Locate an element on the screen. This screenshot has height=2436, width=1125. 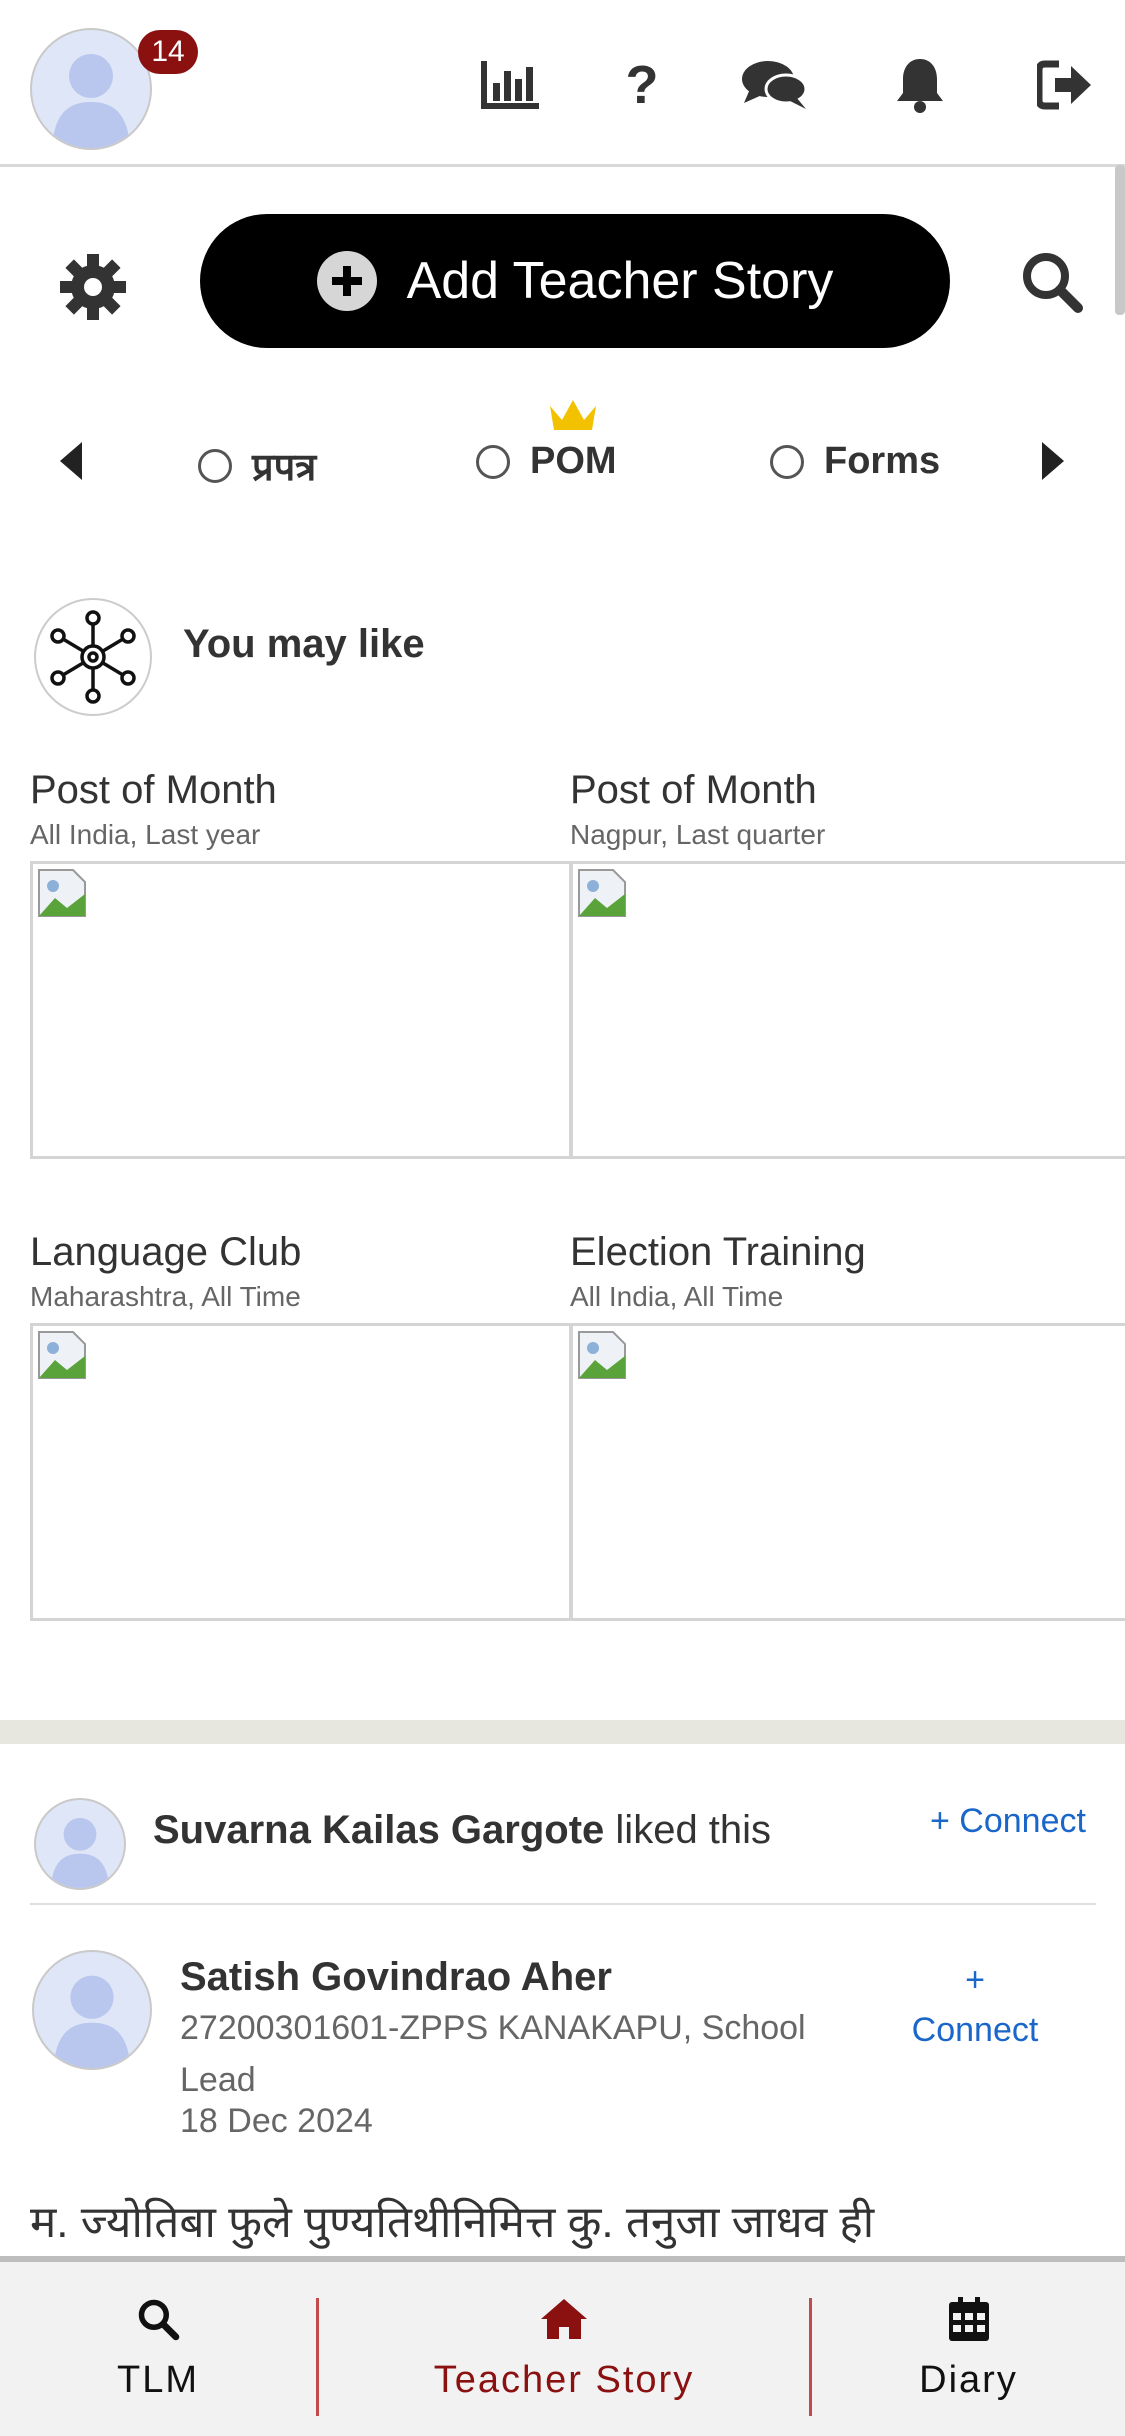
post-author-name: Satish Govindrao Aher is located at coordinates (396, 1977).